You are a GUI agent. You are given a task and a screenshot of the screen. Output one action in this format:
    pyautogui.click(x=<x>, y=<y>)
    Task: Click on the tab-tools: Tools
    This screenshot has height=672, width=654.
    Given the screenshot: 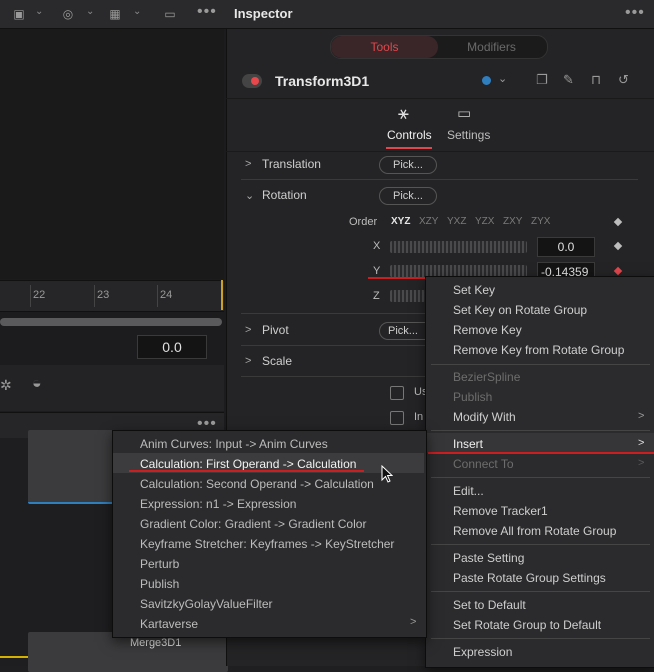 What is the action you would take?
    pyautogui.click(x=384, y=47)
    